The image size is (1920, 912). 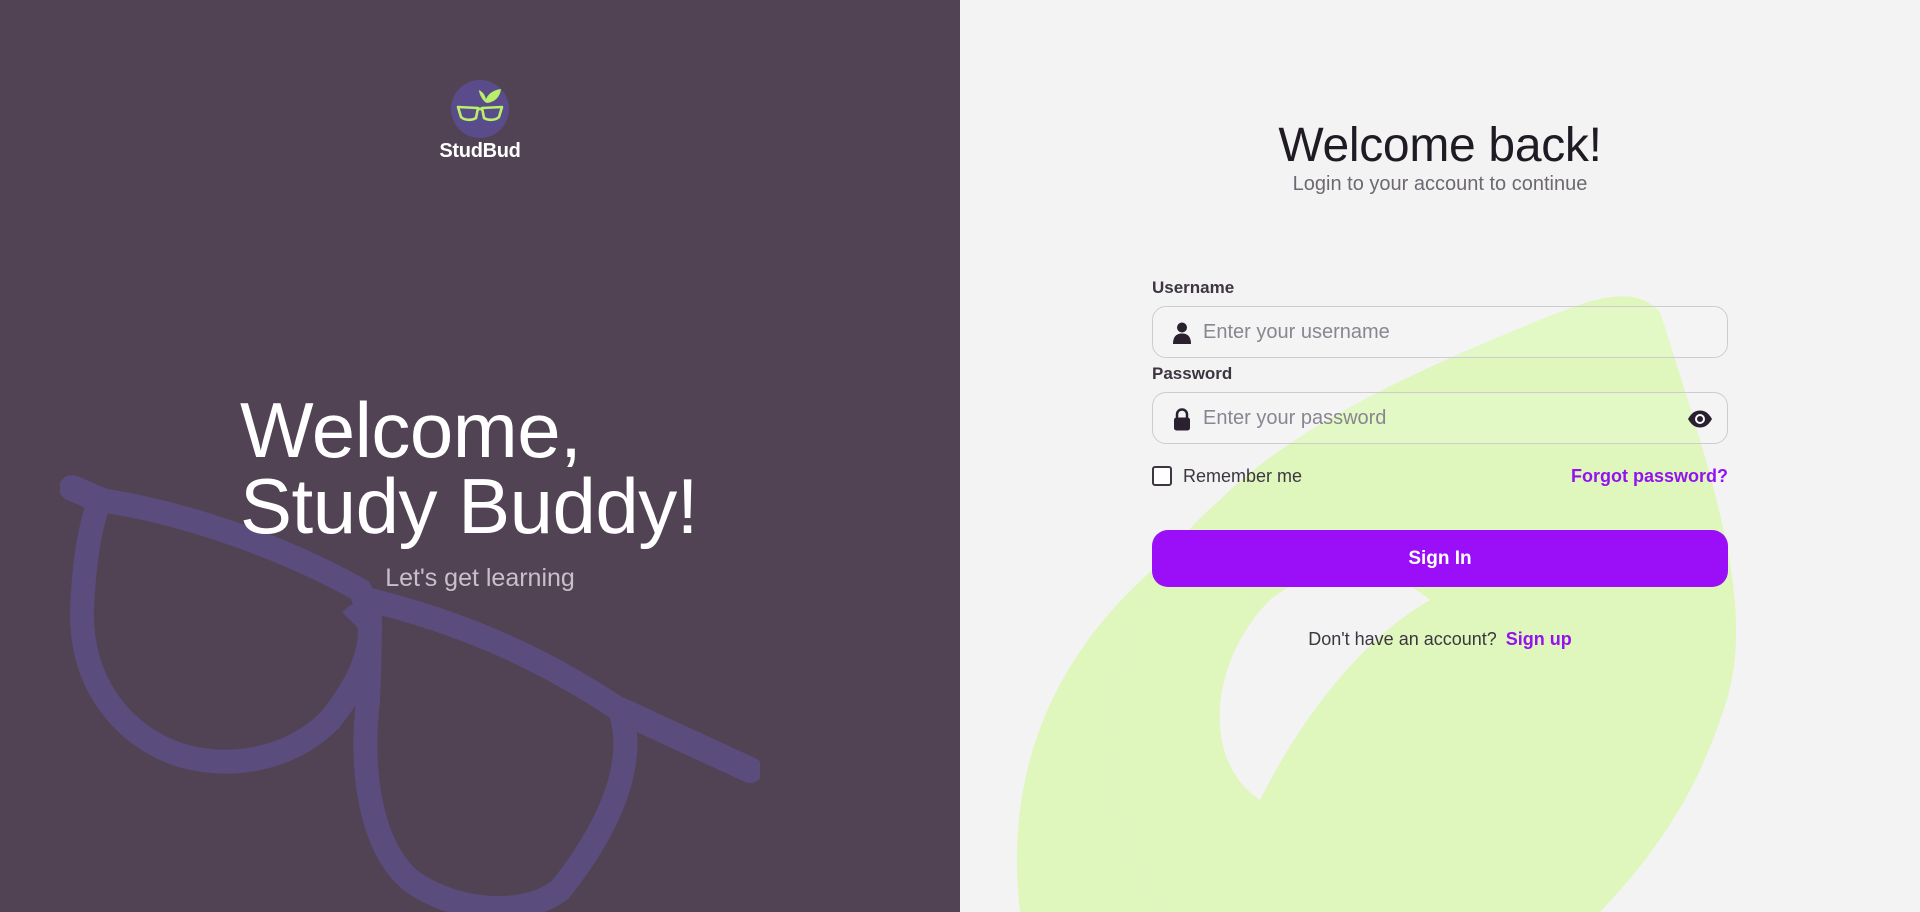 I want to click on sign-in-button: Sign In, so click(x=1440, y=558).